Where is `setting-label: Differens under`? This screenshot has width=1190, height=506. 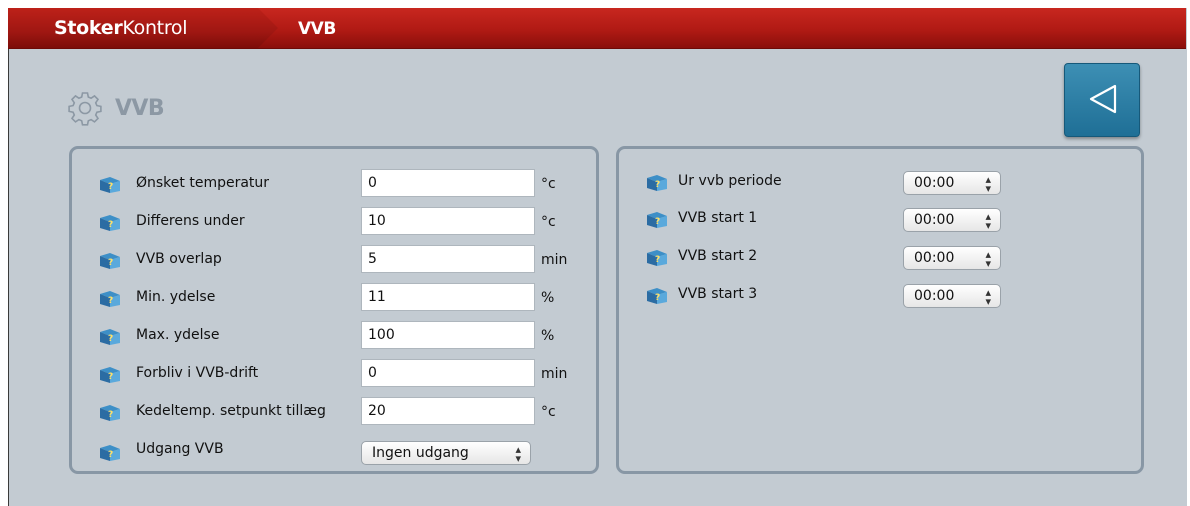 setting-label: Differens under is located at coordinates (190, 221).